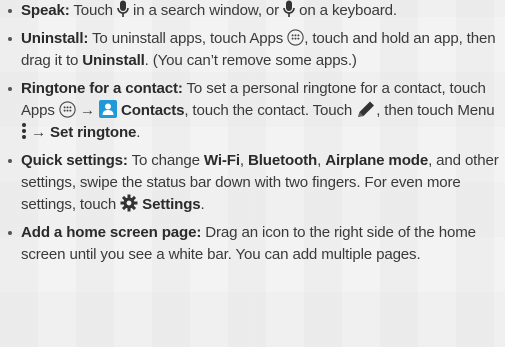  I want to click on tip-text: , then touch Menu, so click(435, 110).